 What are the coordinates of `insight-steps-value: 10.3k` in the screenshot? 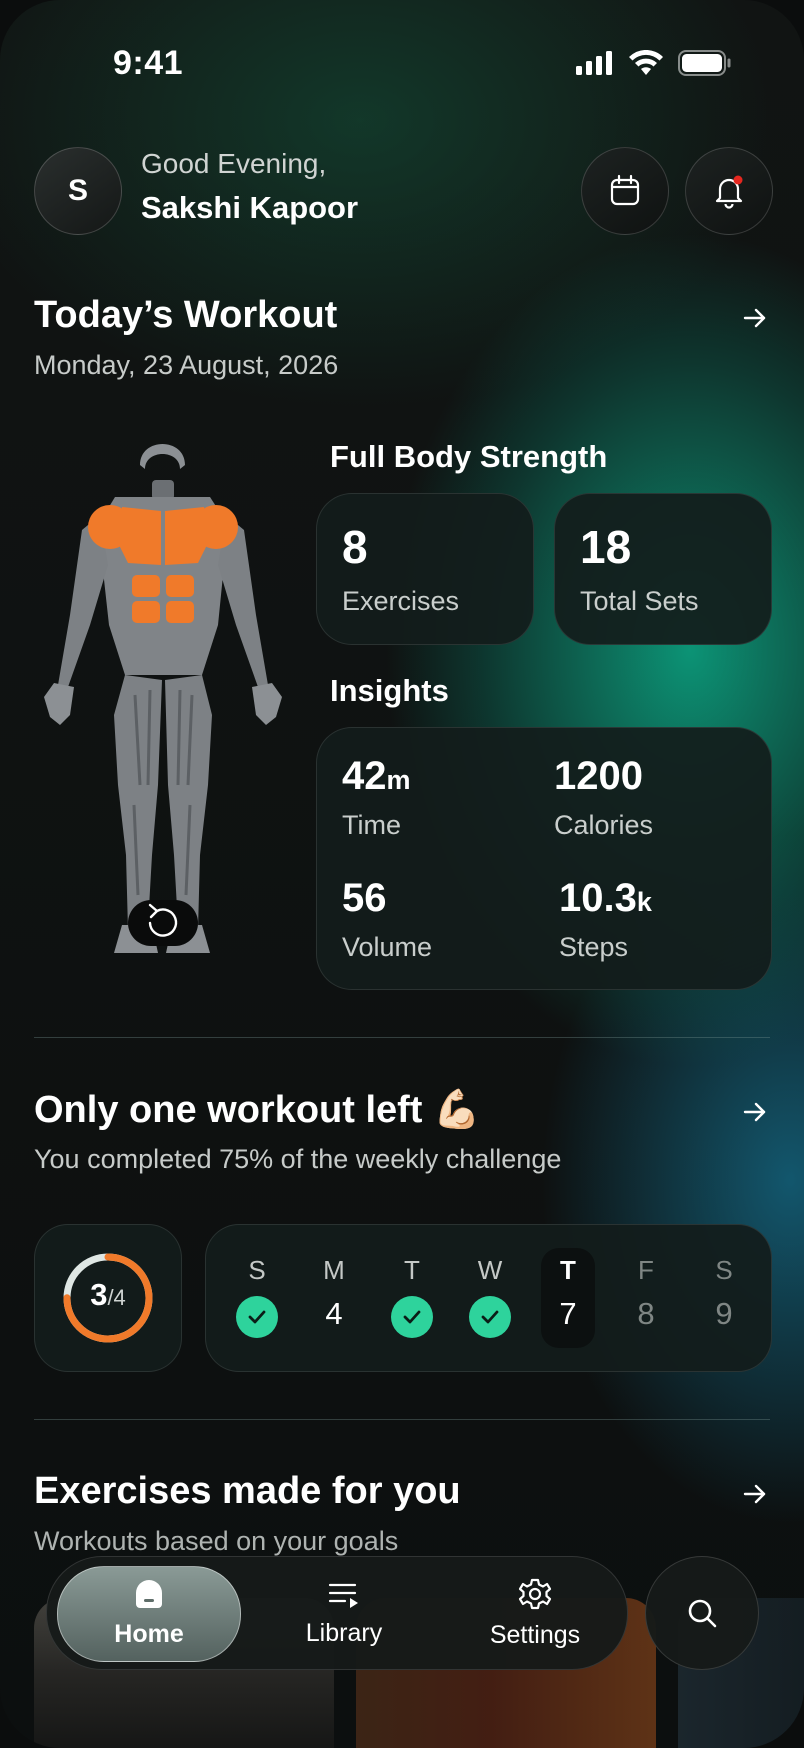 It's located at (605, 898).